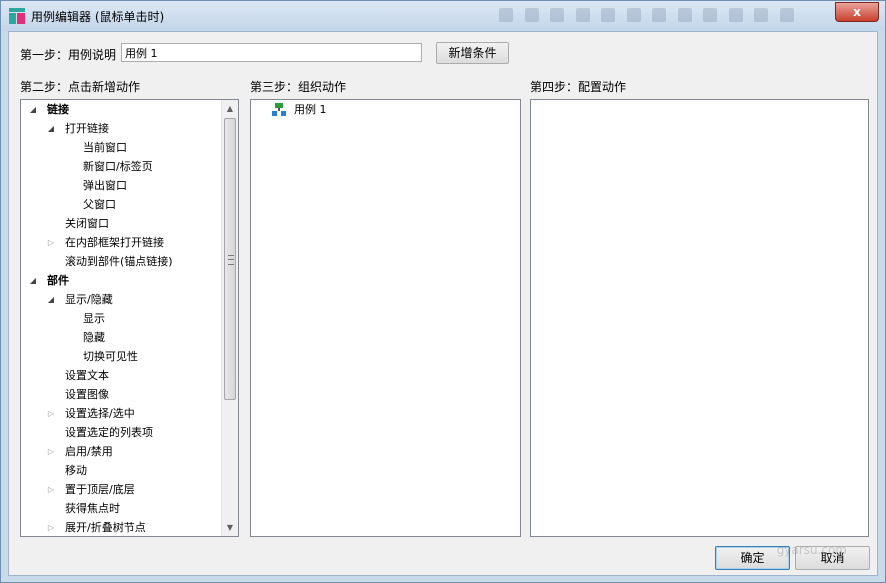 The image size is (886, 583). Describe the element at coordinates (99, 204) in the screenshot. I see `tree-item-label: 父窗口` at that location.